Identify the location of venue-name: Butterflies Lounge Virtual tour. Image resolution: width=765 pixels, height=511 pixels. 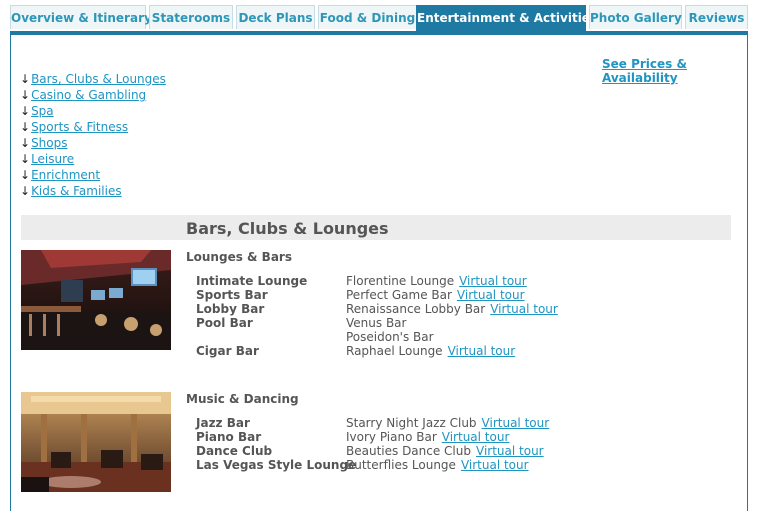
(437, 465).